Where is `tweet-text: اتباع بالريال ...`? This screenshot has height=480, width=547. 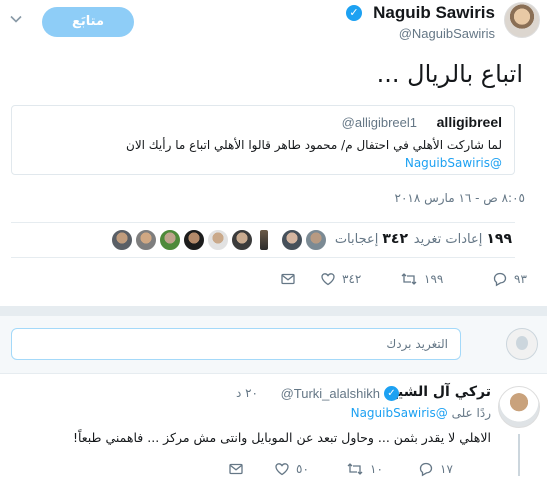
tweet-text: اتباع بالريال ... is located at coordinates (449, 74).